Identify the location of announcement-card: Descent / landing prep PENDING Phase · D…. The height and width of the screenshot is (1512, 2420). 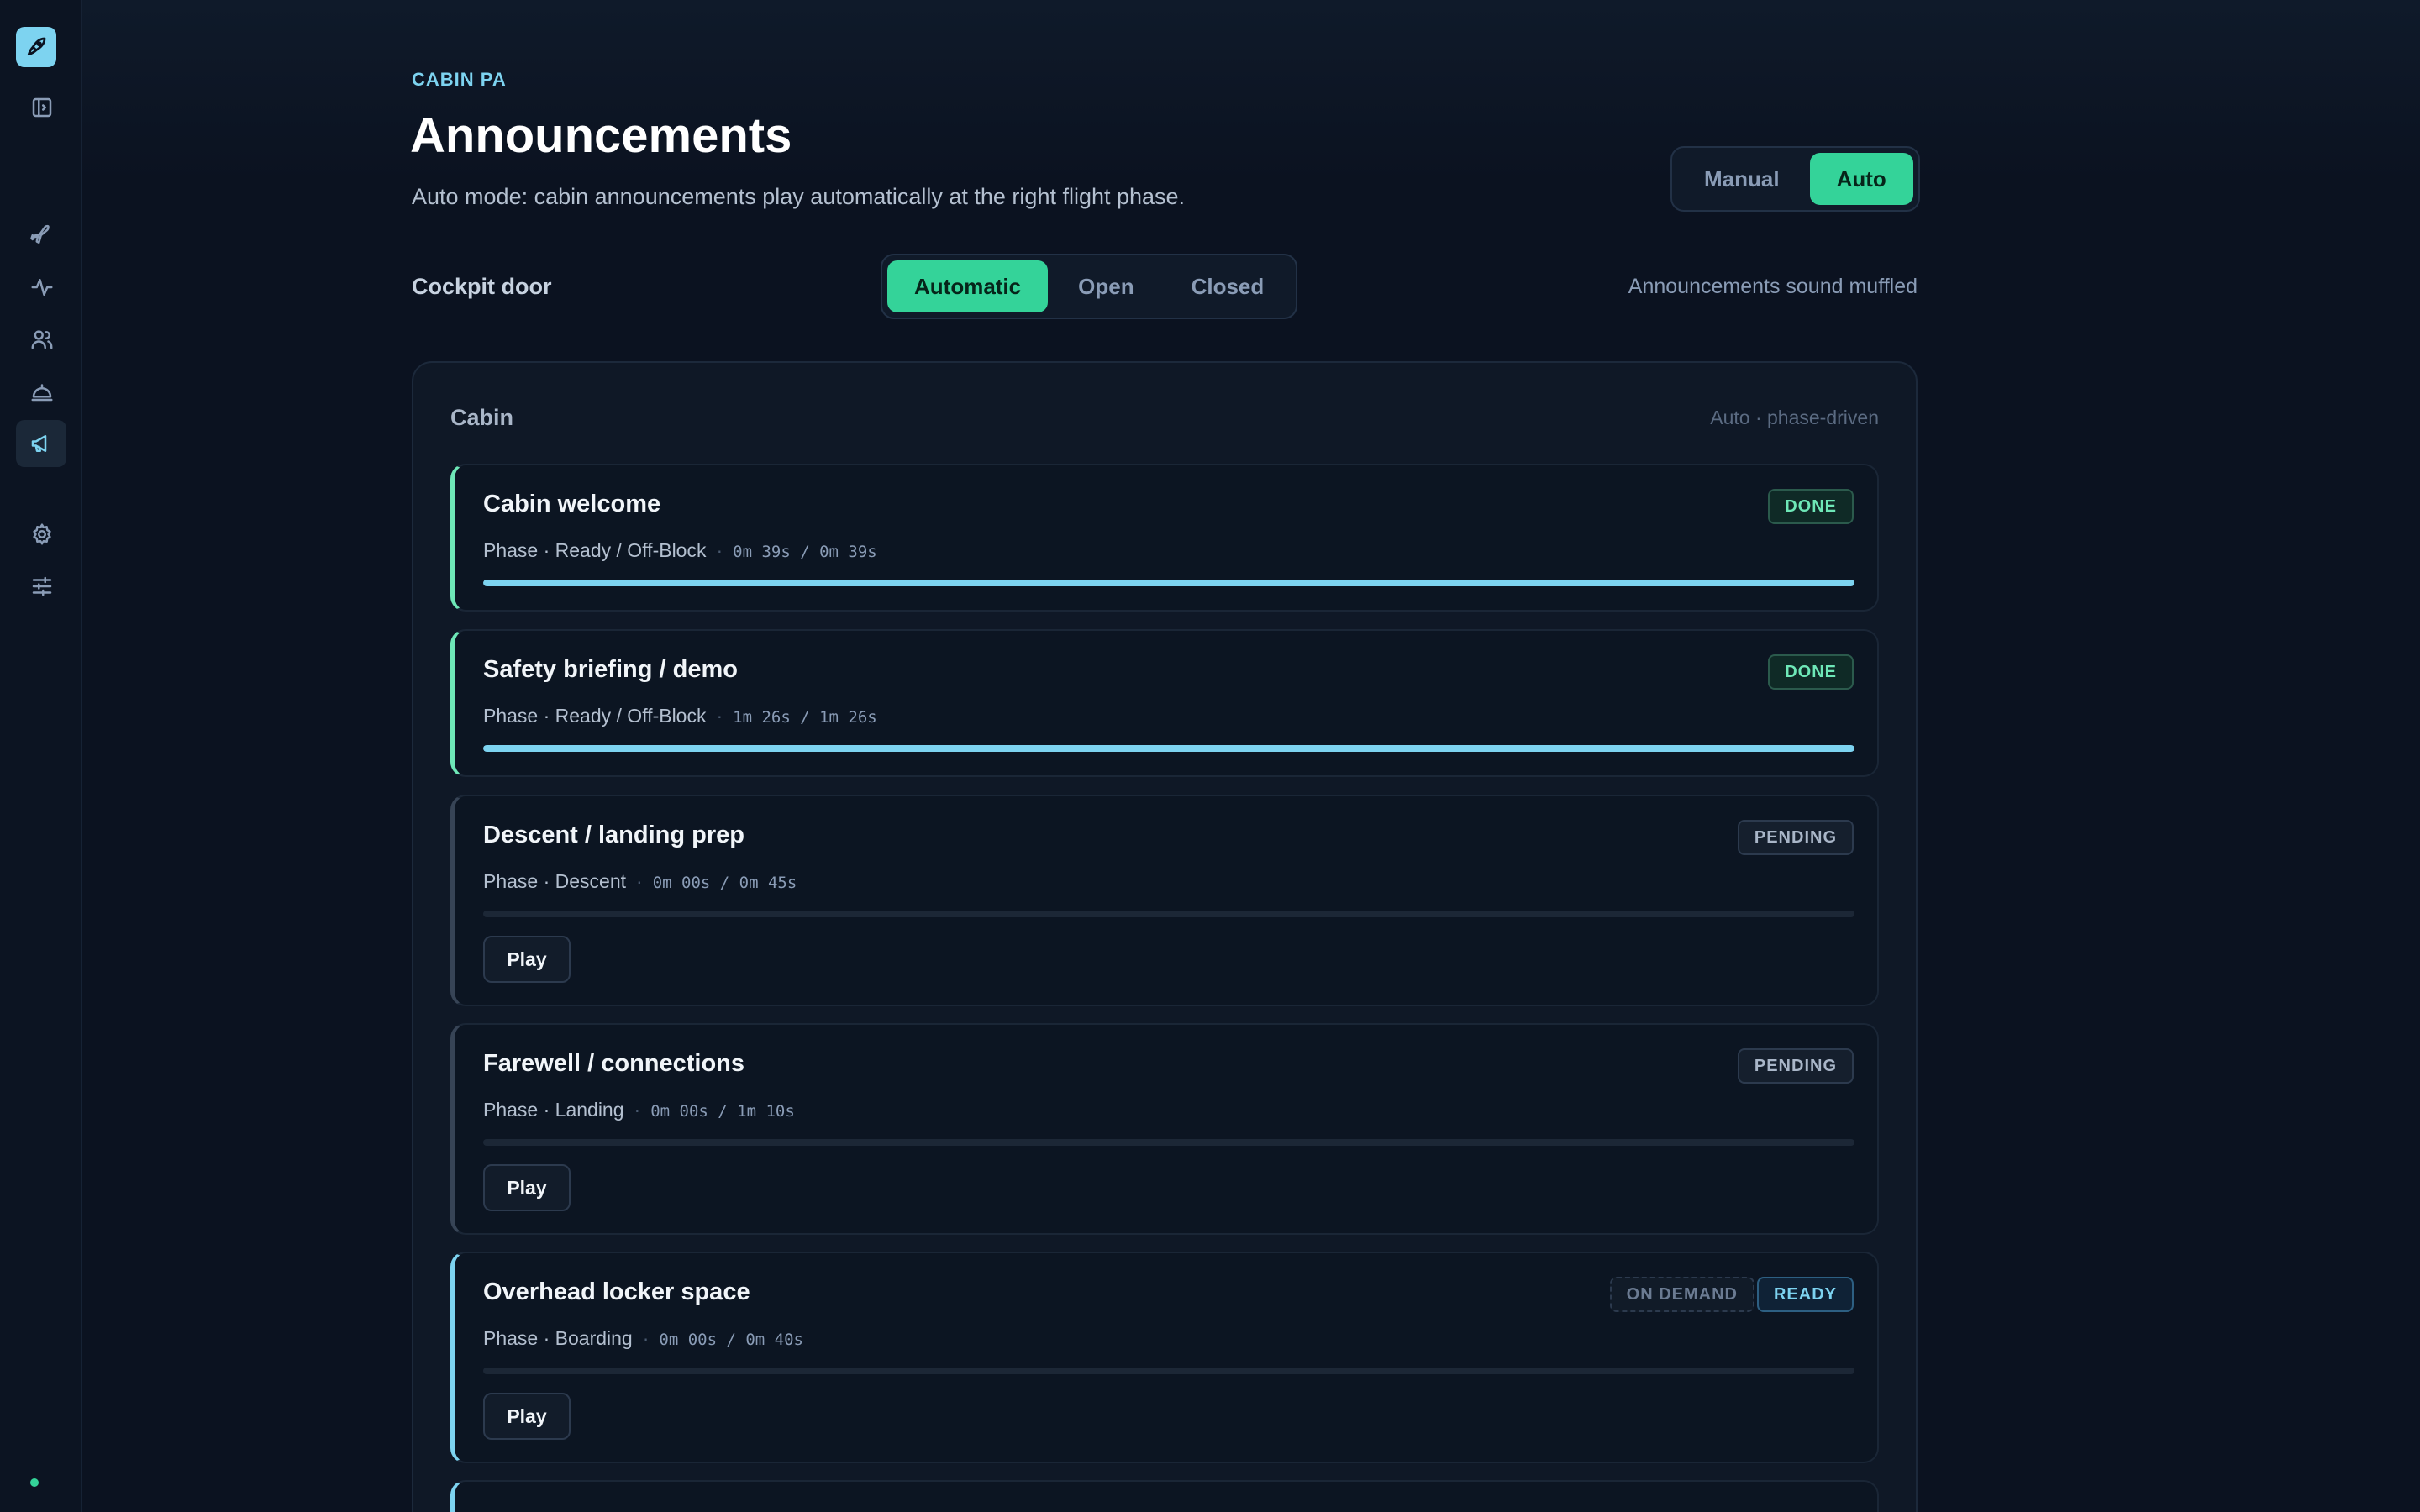
(1164, 900).